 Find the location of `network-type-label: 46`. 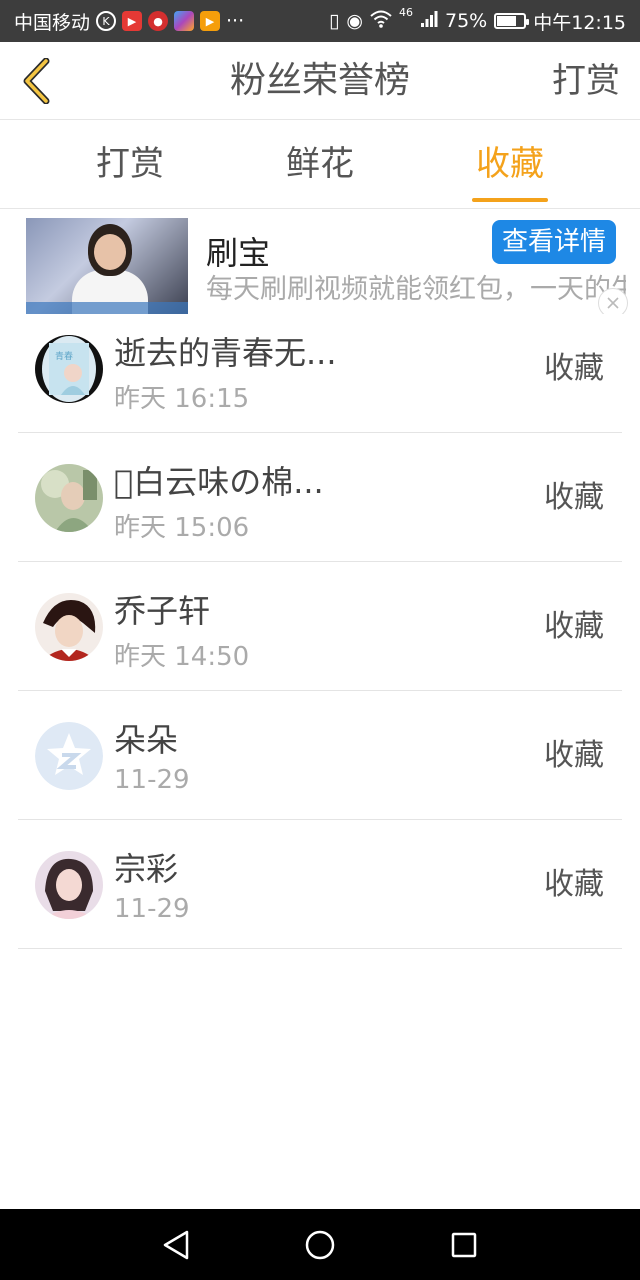

network-type-label: 46 is located at coordinates (406, 12).